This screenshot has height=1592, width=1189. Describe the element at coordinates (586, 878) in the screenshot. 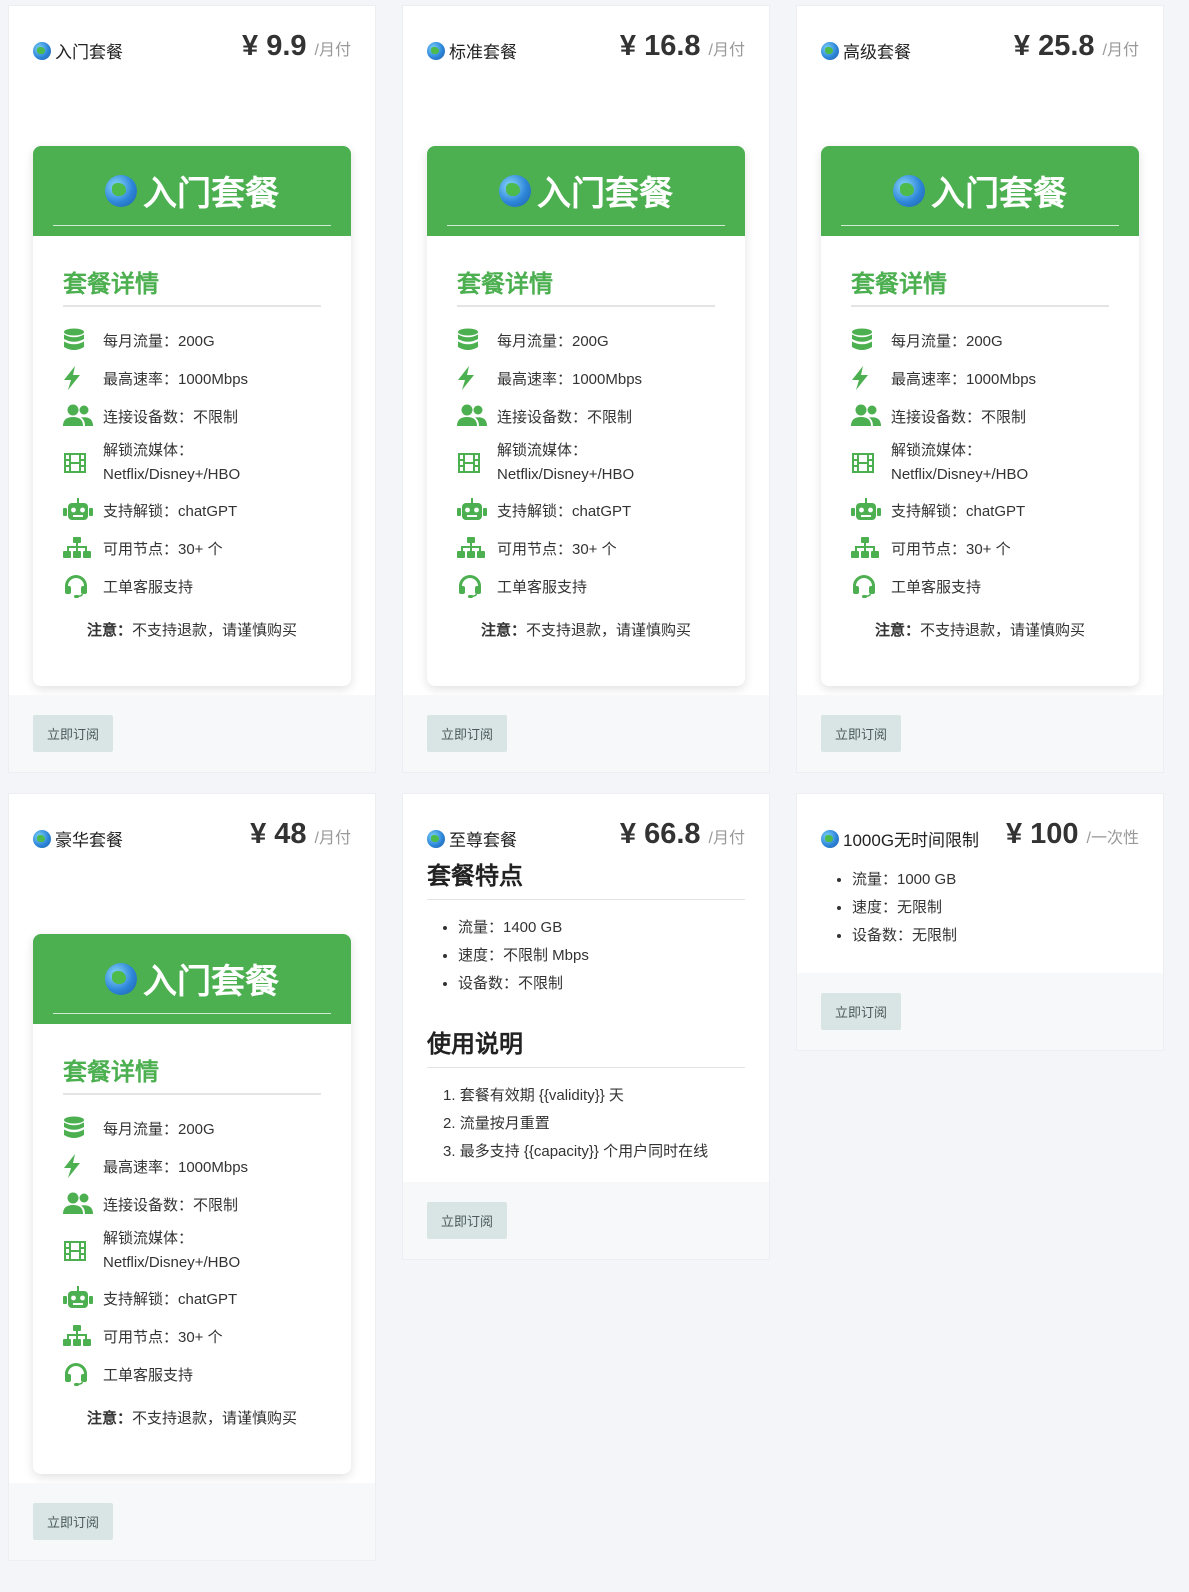

I see `features-title: 套餐特点` at that location.